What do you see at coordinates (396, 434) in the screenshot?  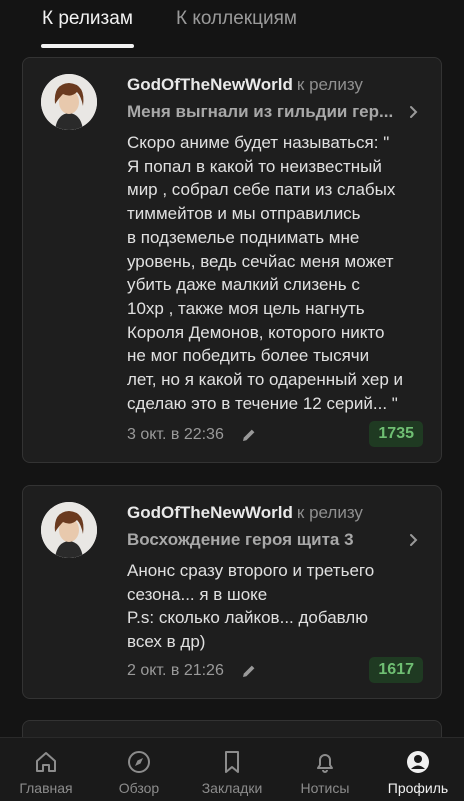 I see `likes-badge: 1735` at bounding box center [396, 434].